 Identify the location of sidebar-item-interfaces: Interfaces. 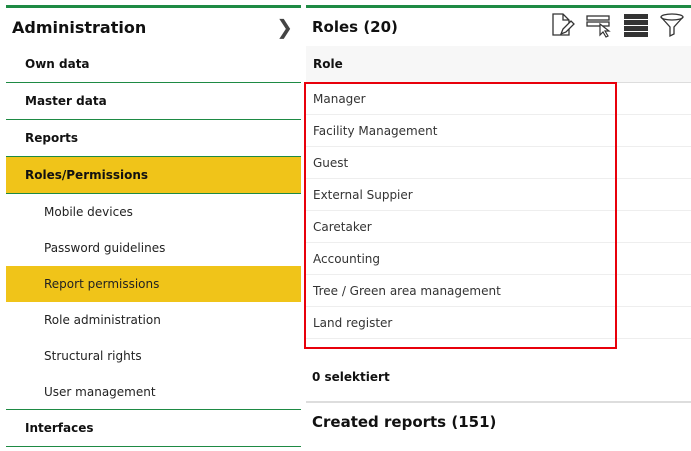
(153, 428).